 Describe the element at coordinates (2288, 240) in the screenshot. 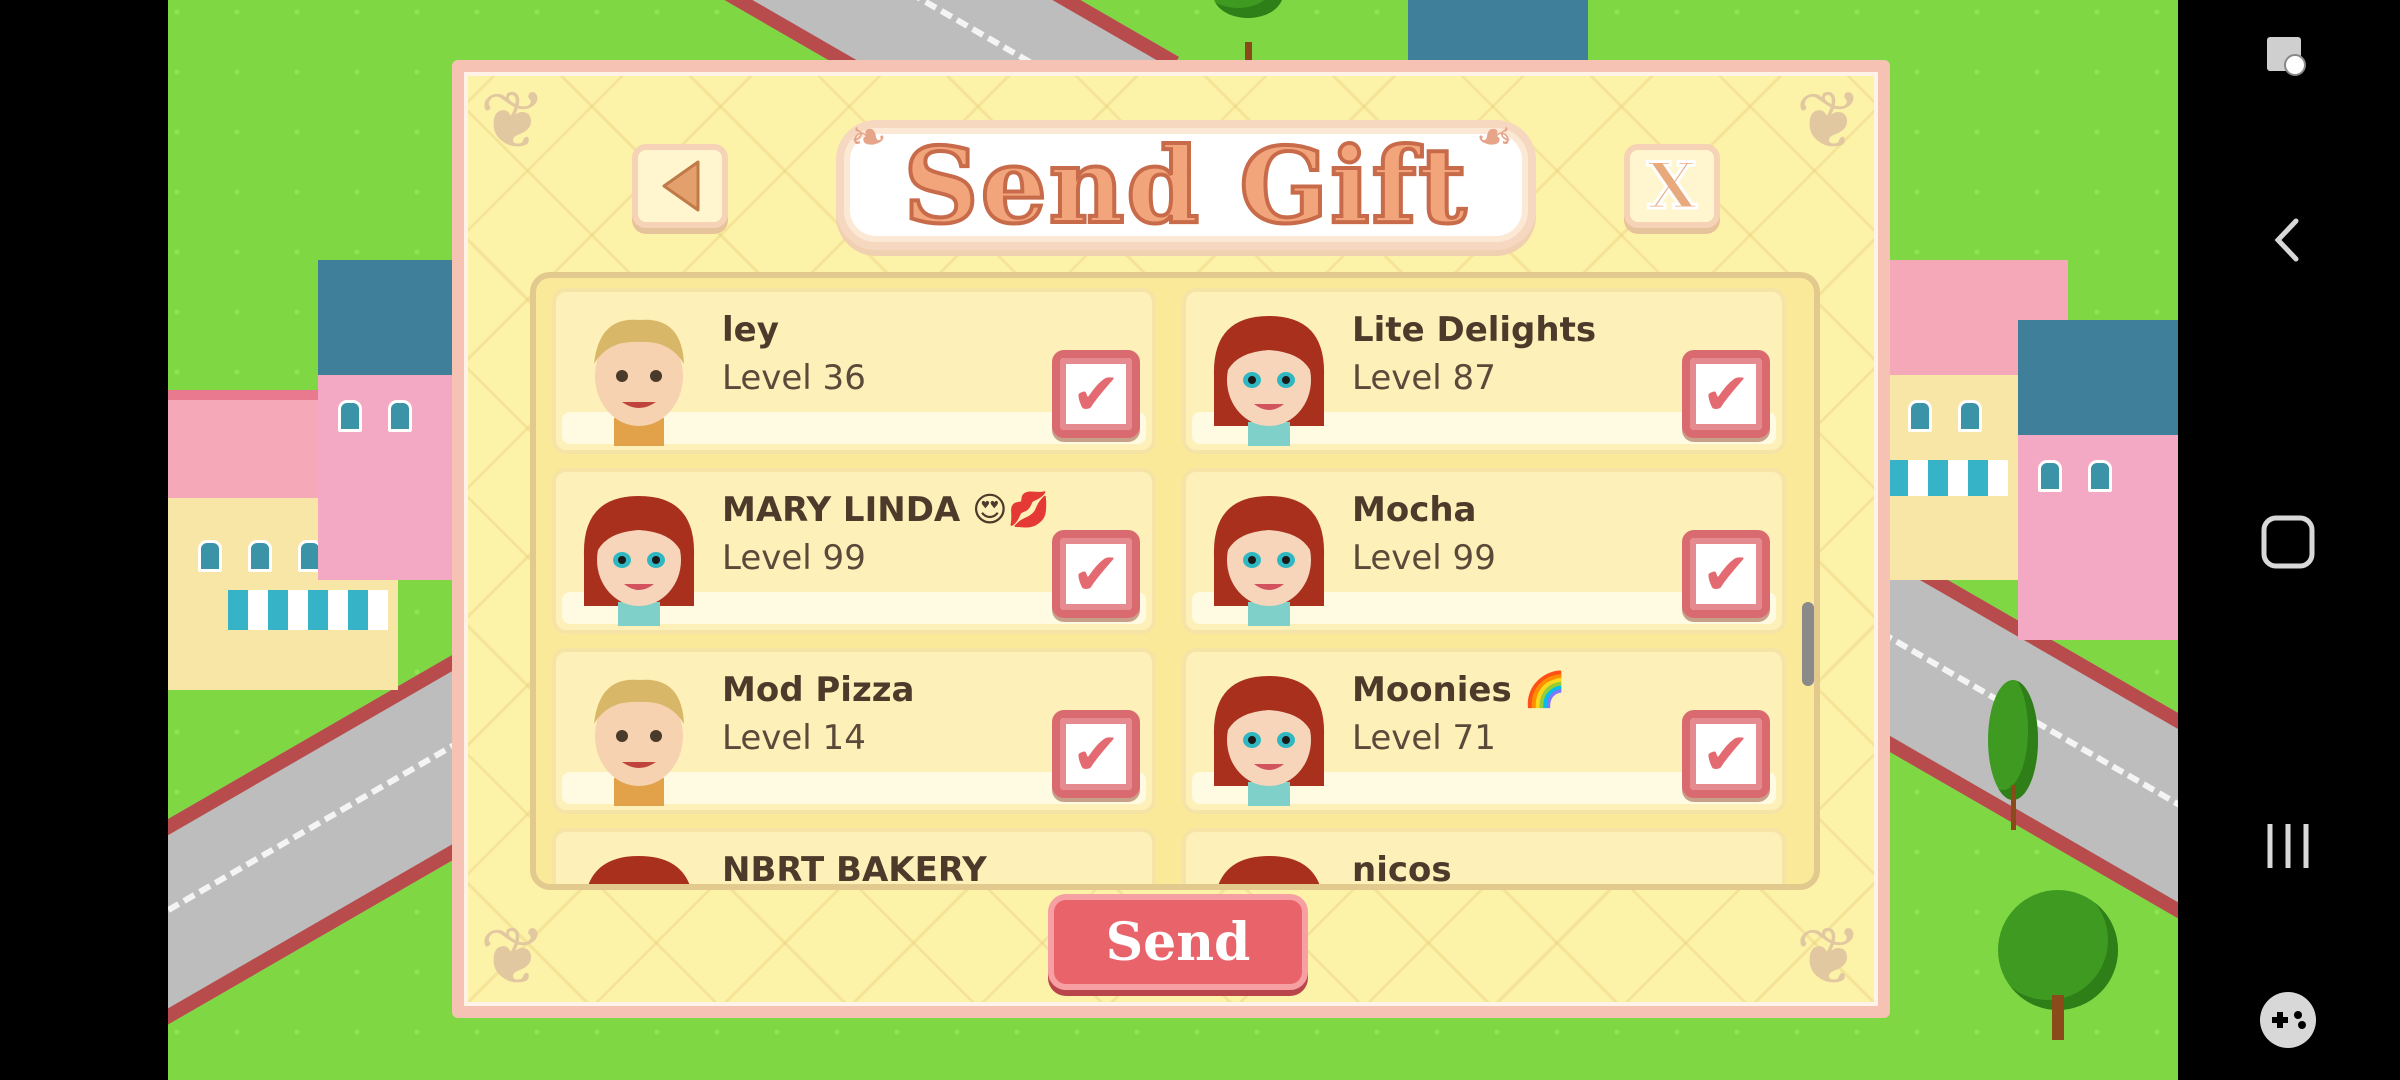

I see `chevron-left-icon` at that location.